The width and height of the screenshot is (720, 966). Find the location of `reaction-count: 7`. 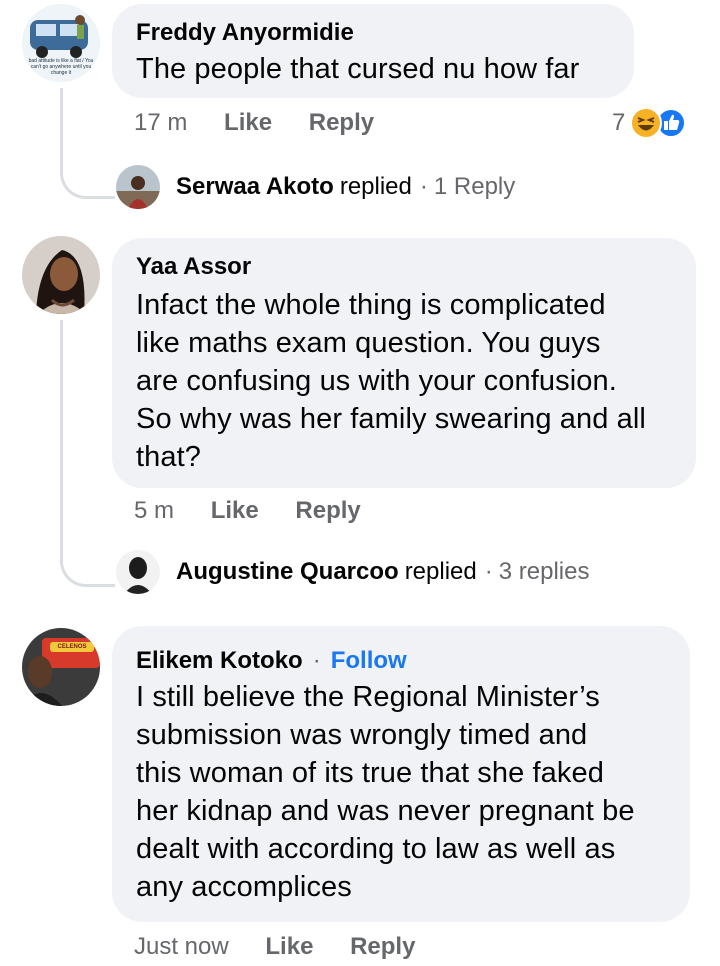

reaction-count: 7 is located at coordinates (619, 122).